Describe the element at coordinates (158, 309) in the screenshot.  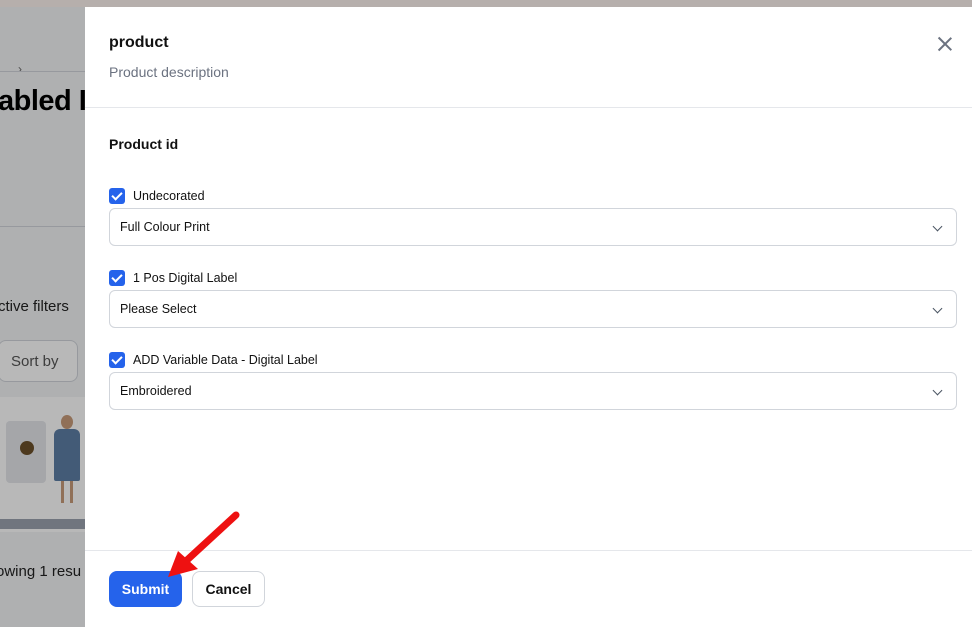
I see `select-value: Please Select` at that location.